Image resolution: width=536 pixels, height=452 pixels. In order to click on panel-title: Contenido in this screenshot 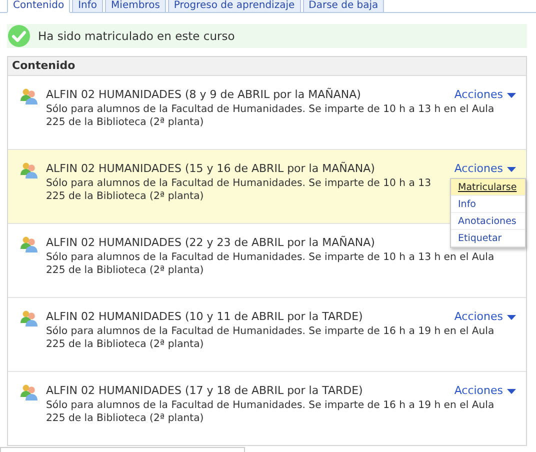, I will do `click(44, 65)`.